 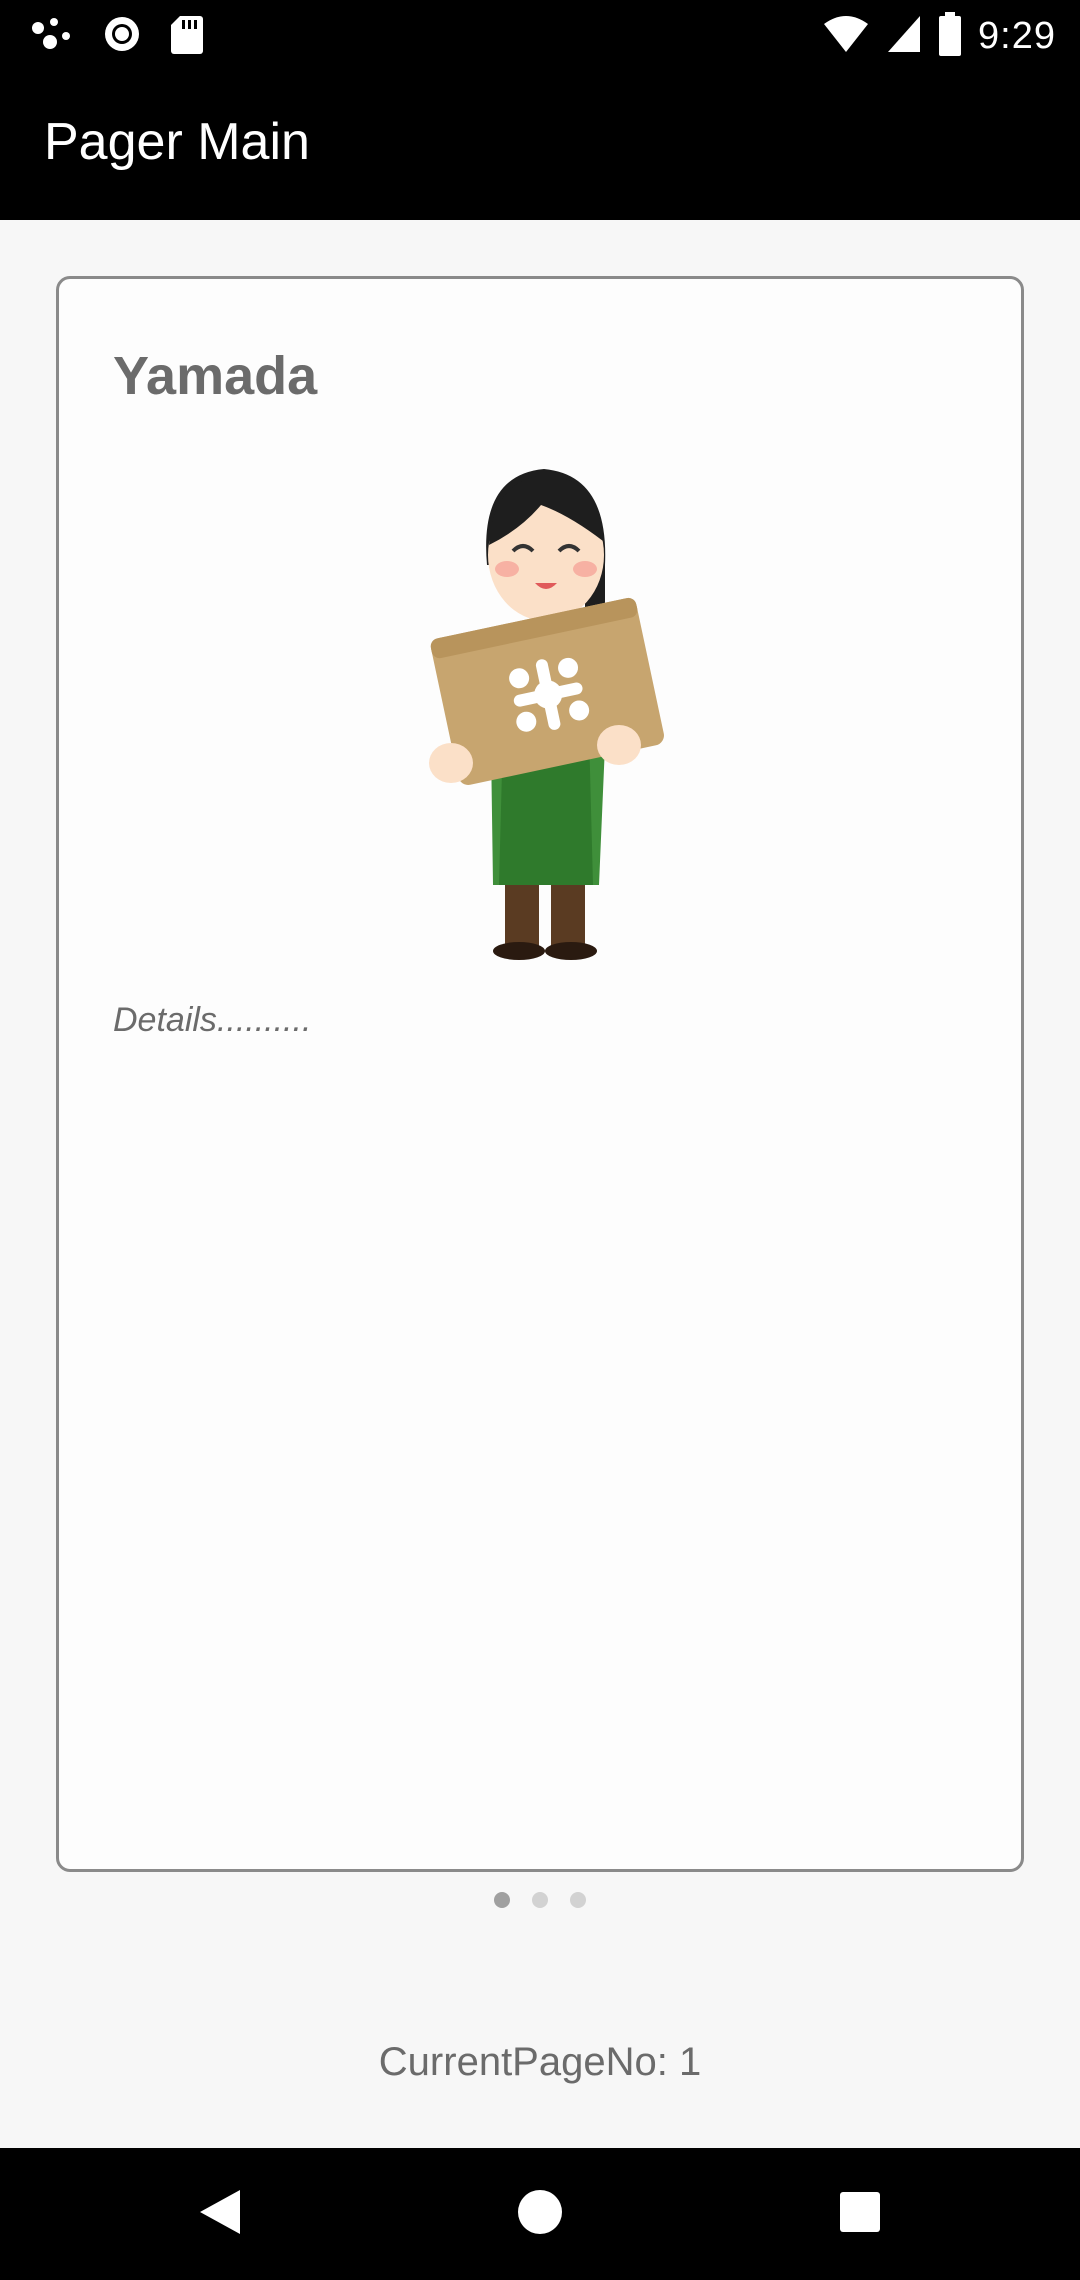 I want to click on page-indicator, so click(x=540, y=1900).